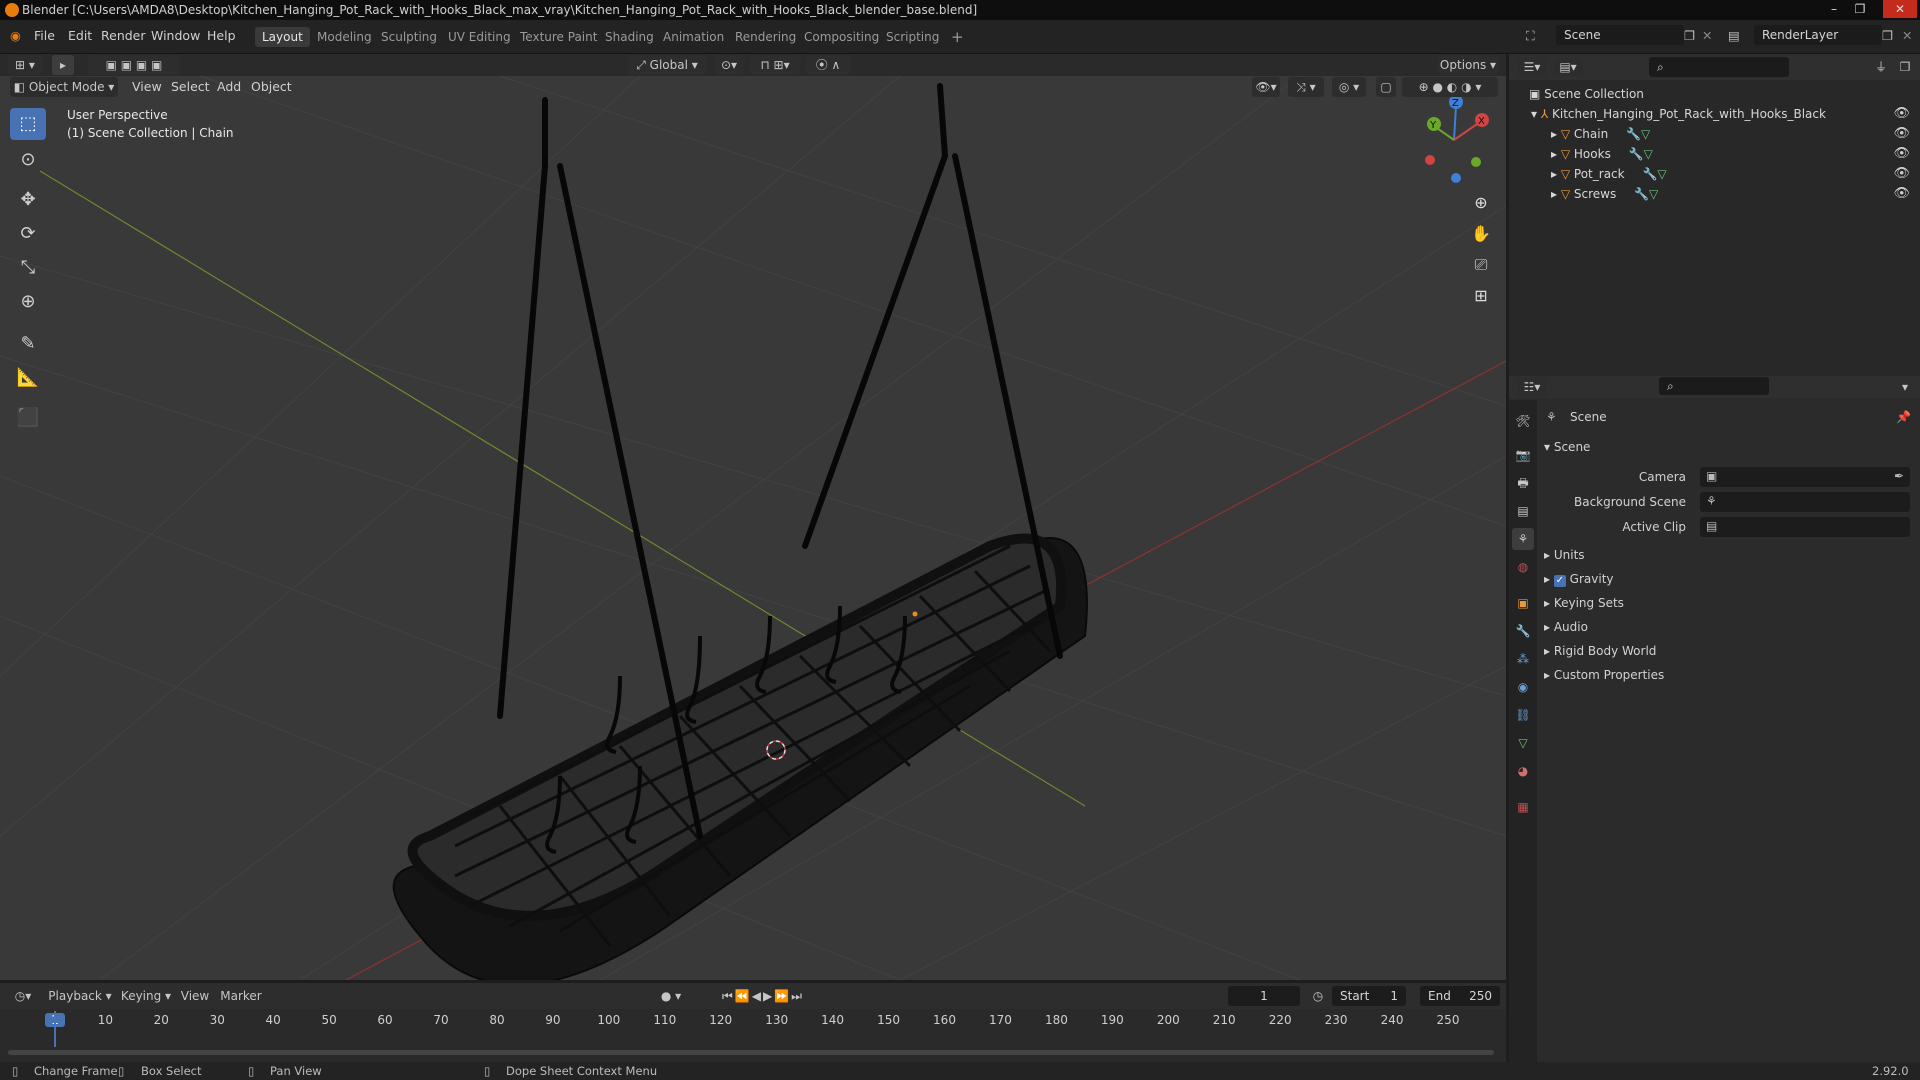 The image size is (1920, 1080). I want to click on scale-tool-icon: ⤡, so click(28, 268).